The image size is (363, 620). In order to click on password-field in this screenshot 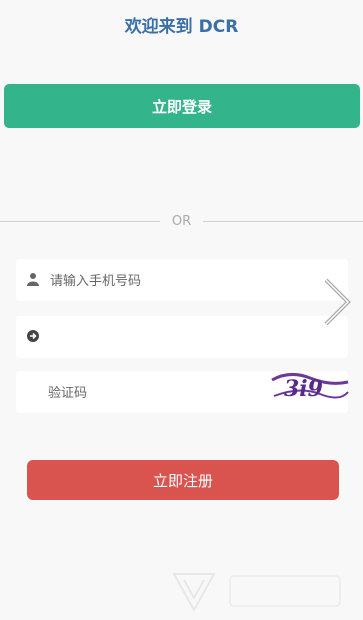, I will do `click(182, 337)`.